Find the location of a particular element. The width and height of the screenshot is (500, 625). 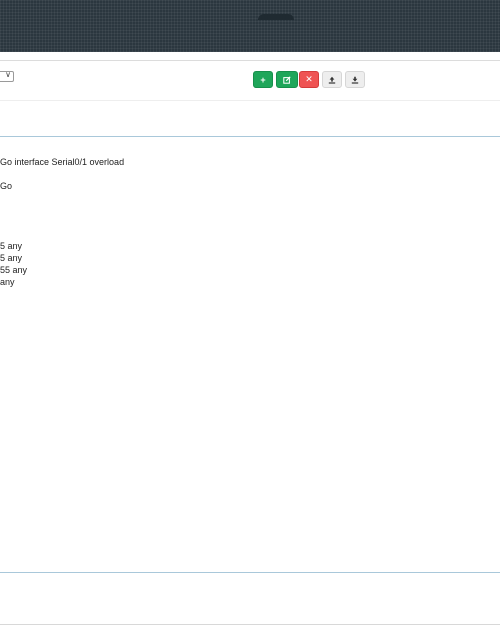

chevron-down-icon: ∨ is located at coordinates (8, 74).